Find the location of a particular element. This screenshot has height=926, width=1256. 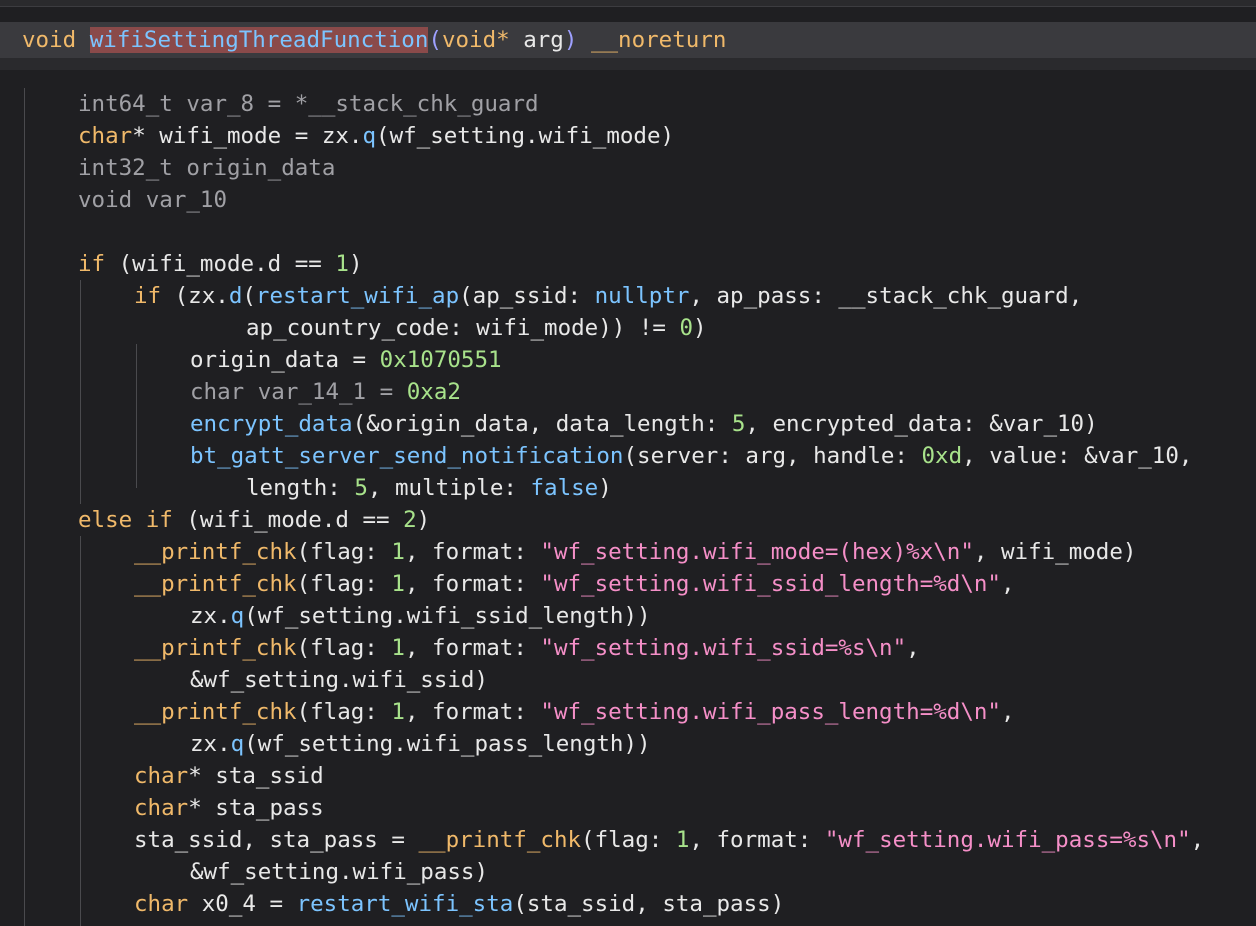

code-line-text: ap_country_code: wifi_mode)) != 0) is located at coordinates (476, 328).